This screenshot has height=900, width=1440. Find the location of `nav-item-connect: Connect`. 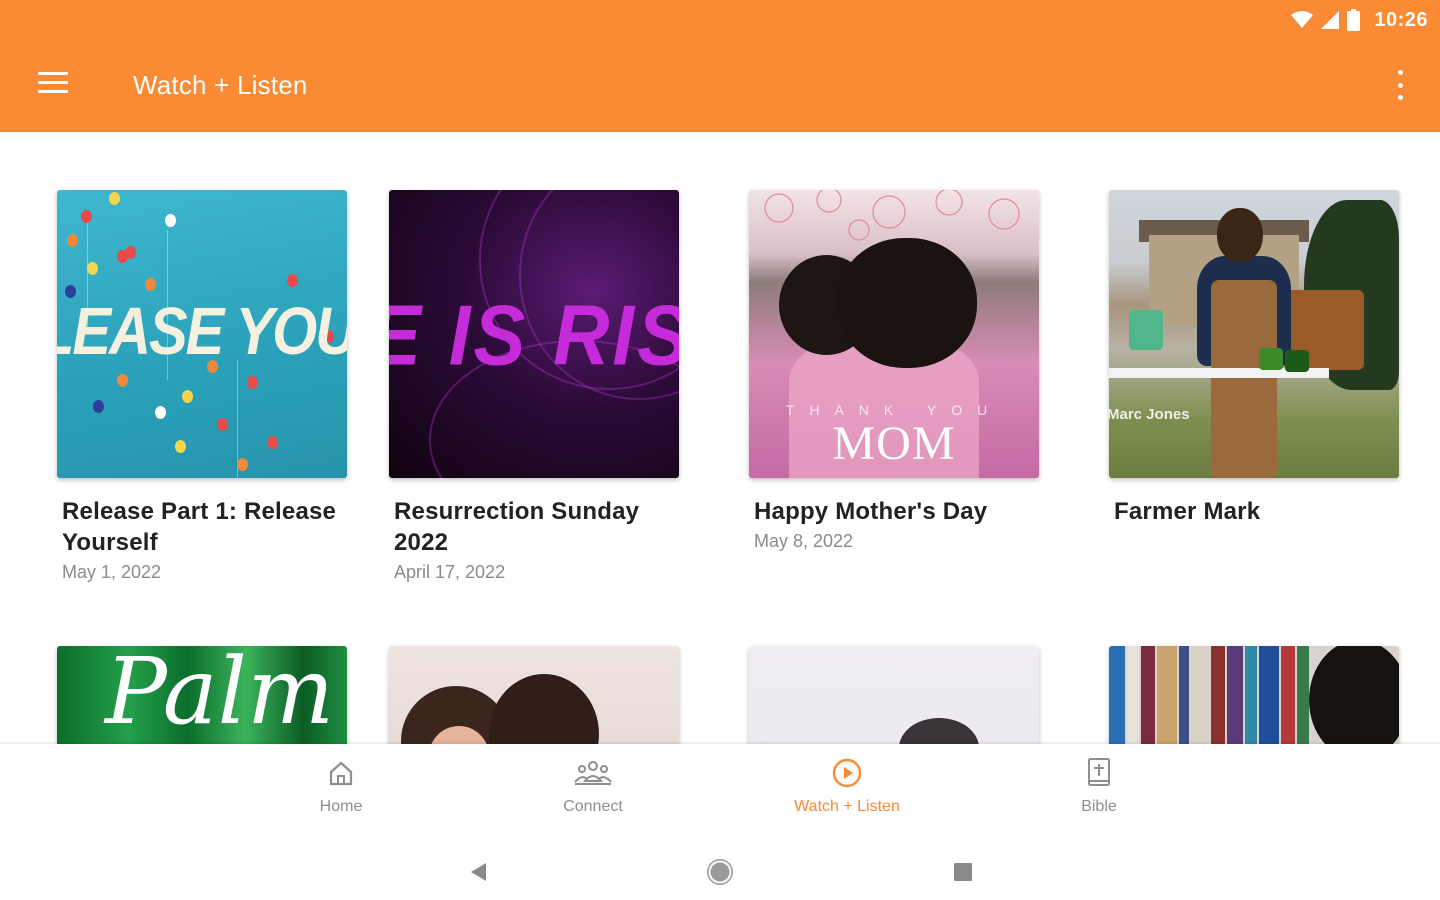

nav-item-connect: Connect is located at coordinates (593, 786).